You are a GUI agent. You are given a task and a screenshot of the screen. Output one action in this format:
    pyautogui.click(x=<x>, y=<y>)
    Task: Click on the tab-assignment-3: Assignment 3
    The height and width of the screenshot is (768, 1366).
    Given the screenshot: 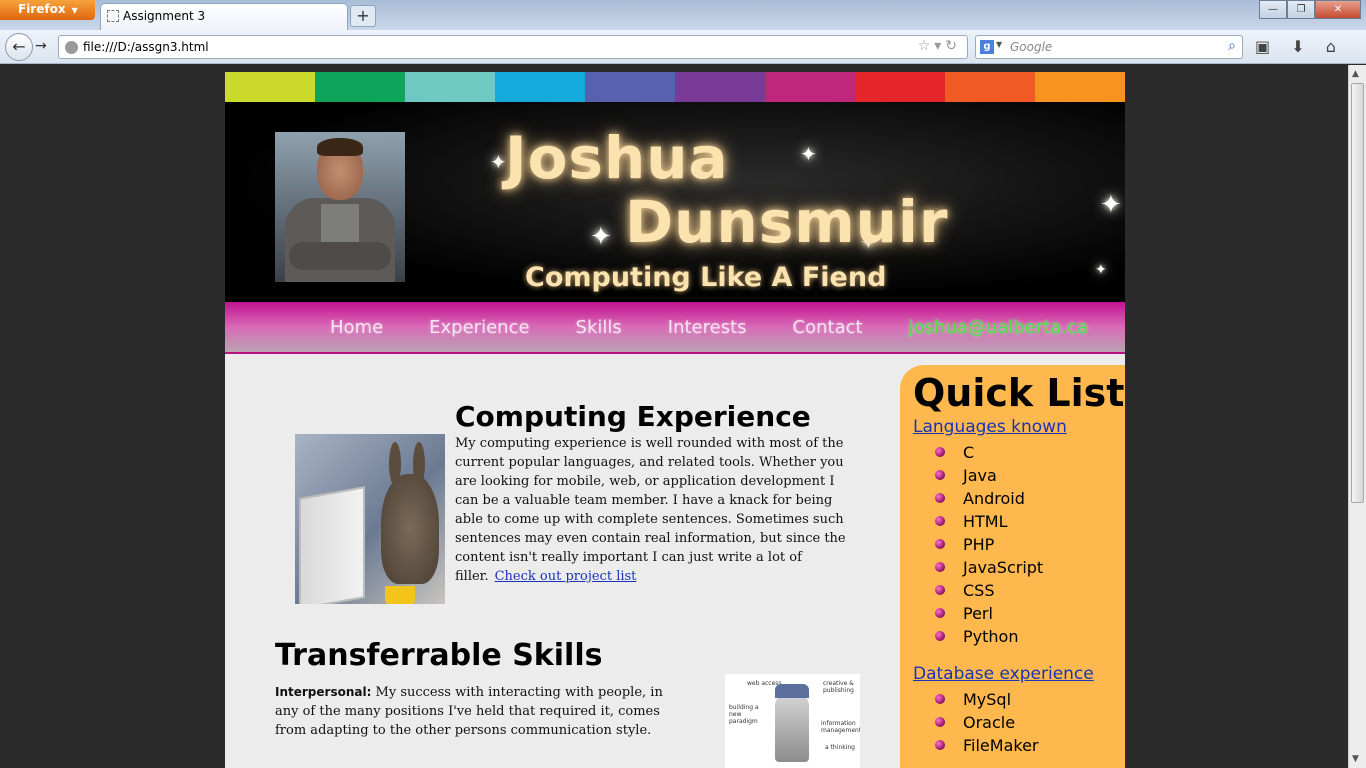 What is the action you would take?
    pyautogui.click(x=224, y=16)
    